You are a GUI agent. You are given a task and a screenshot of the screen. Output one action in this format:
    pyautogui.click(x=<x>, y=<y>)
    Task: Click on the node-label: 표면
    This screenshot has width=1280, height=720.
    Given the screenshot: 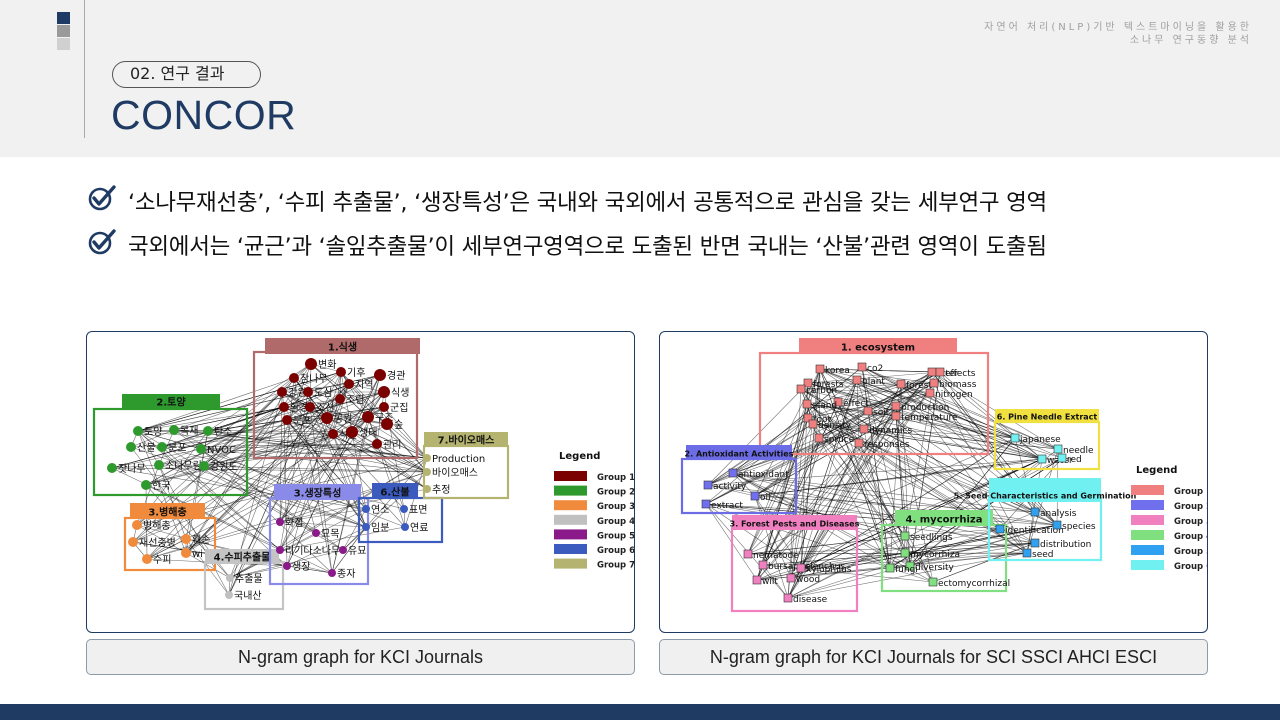 What is the action you would take?
    pyautogui.click(x=418, y=510)
    